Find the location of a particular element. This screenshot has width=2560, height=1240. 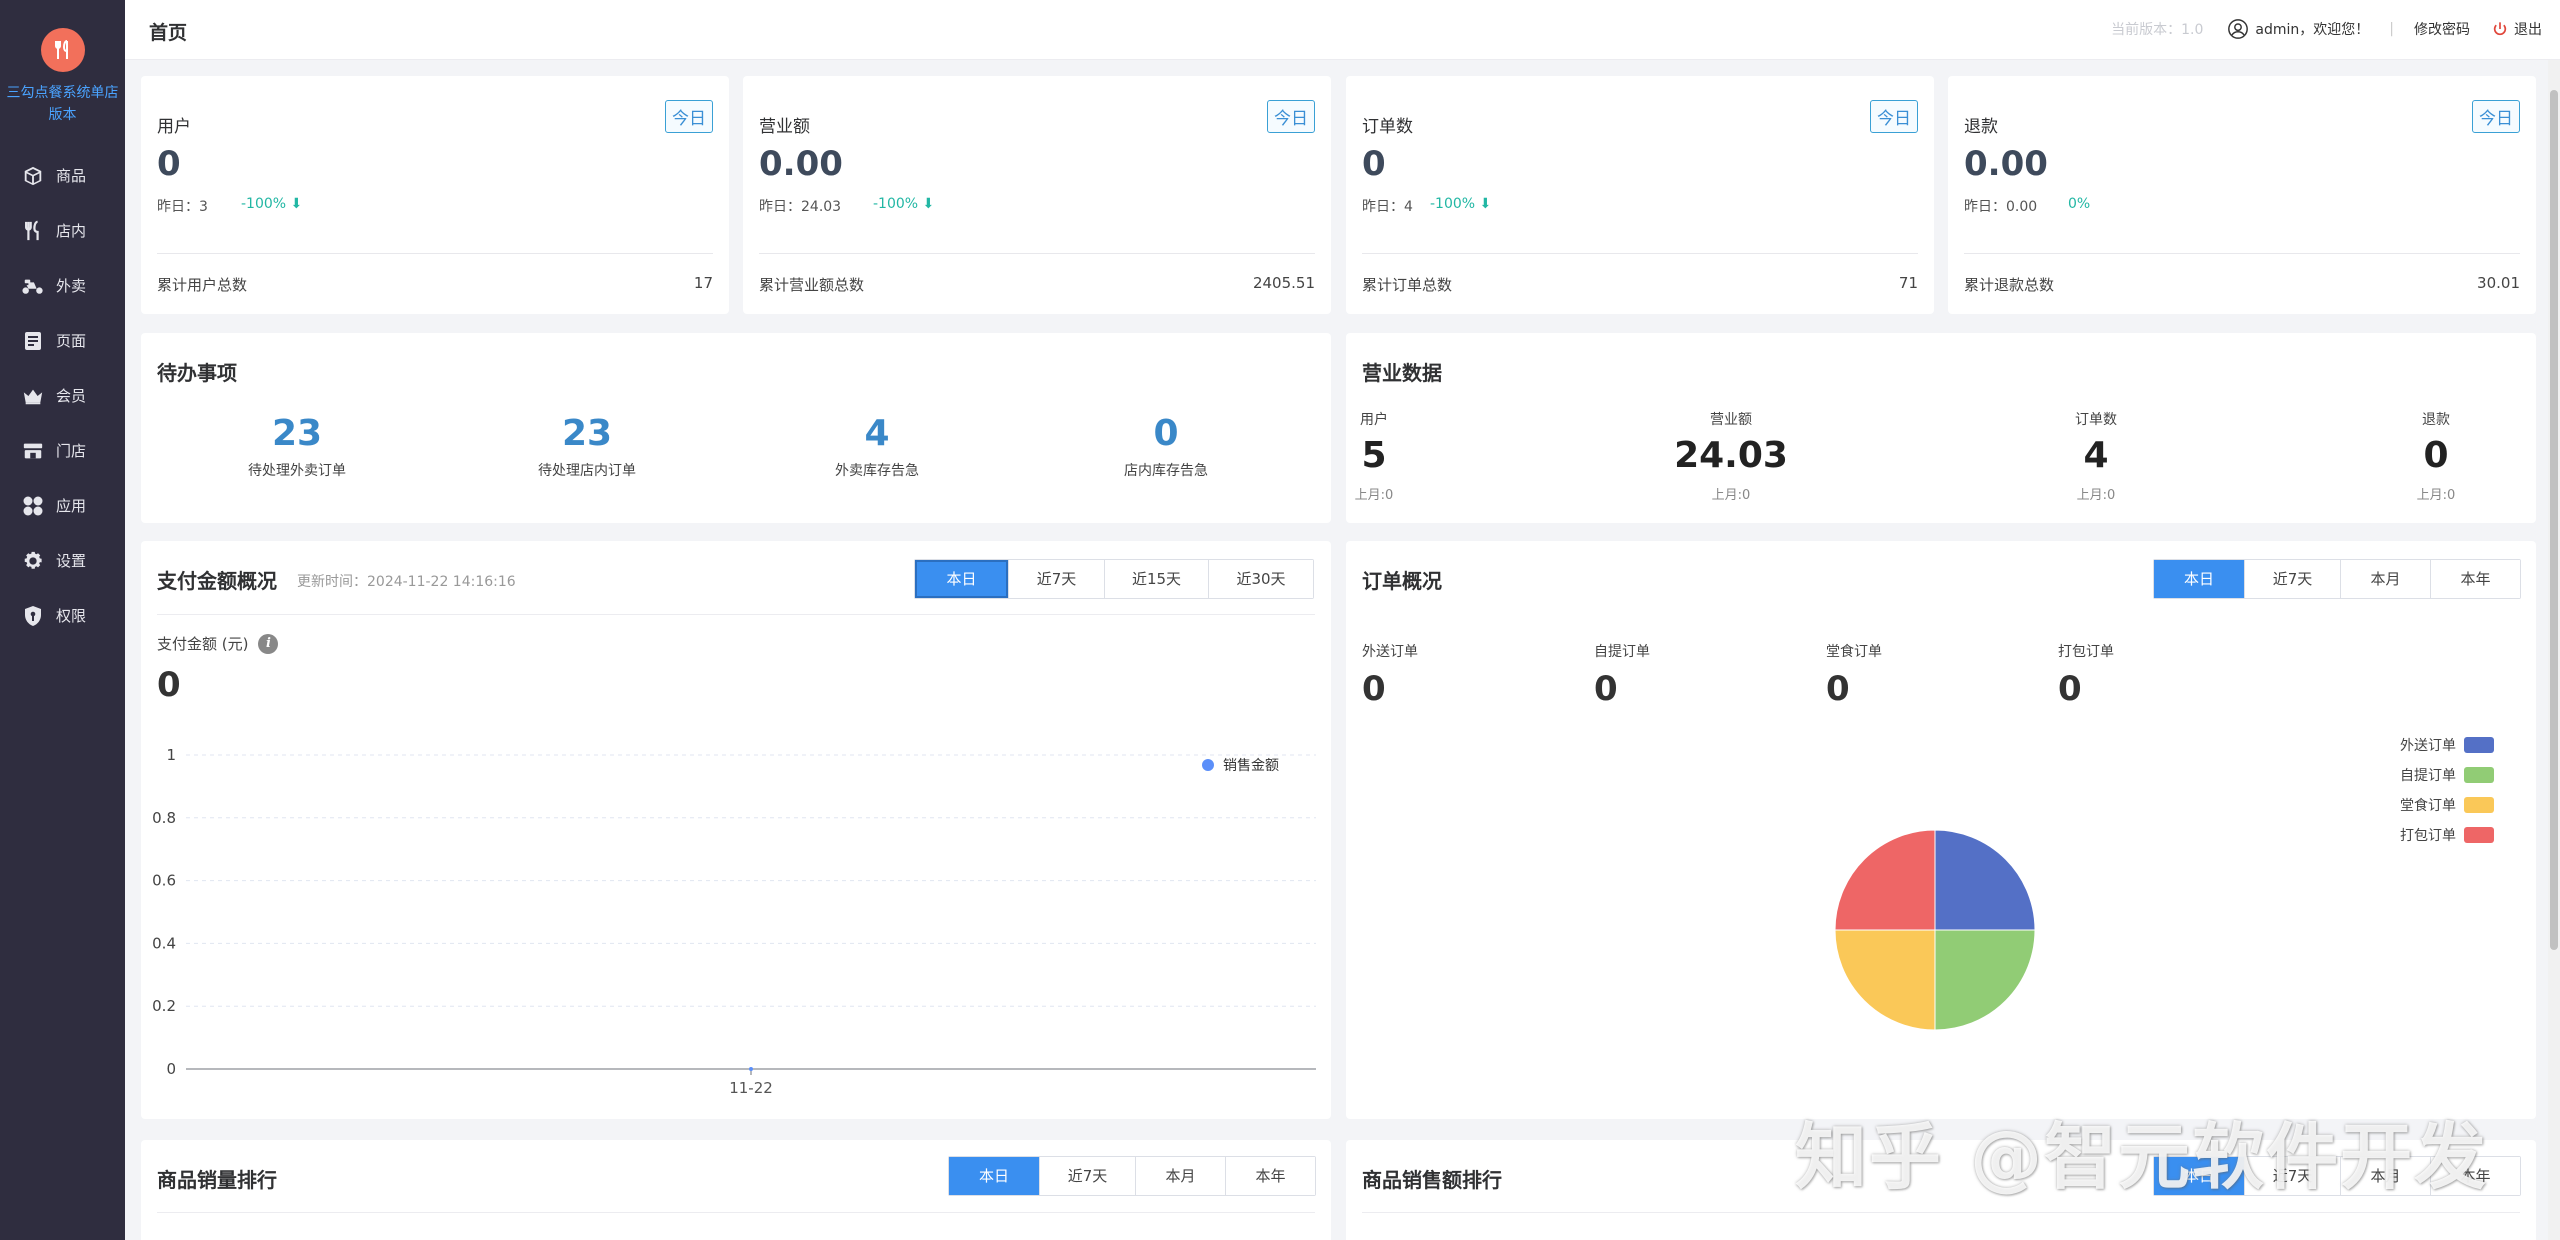

user-info: admin，欢迎您！ is located at coordinates (2298, 29).